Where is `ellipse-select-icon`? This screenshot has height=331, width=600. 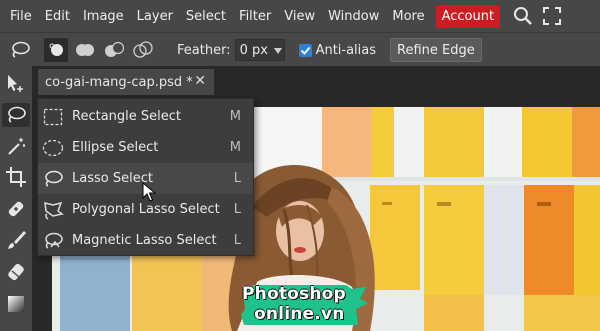 ellipse-select-icon is located at coordinates (53, 148).